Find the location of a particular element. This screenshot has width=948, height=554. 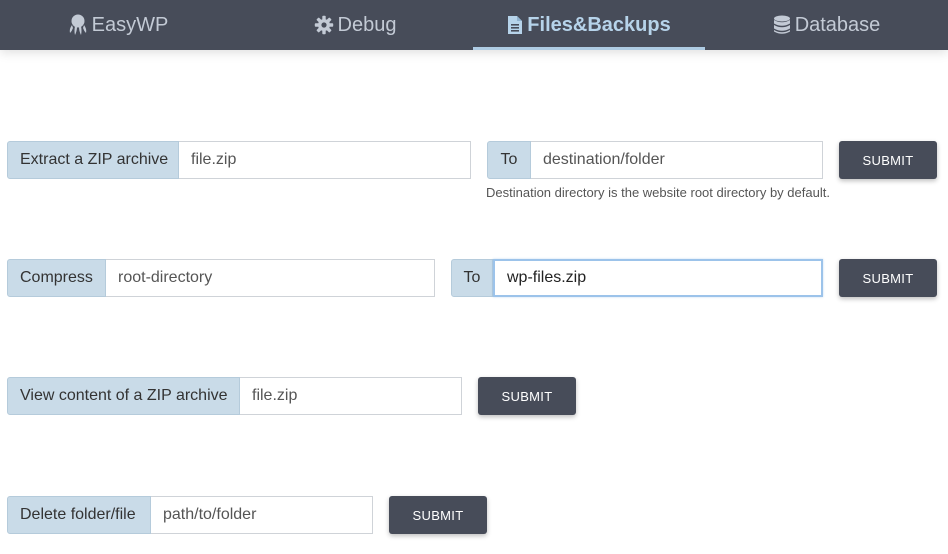

view-zip-submit-button: SUBMIT is located at coordinates (527, 396).